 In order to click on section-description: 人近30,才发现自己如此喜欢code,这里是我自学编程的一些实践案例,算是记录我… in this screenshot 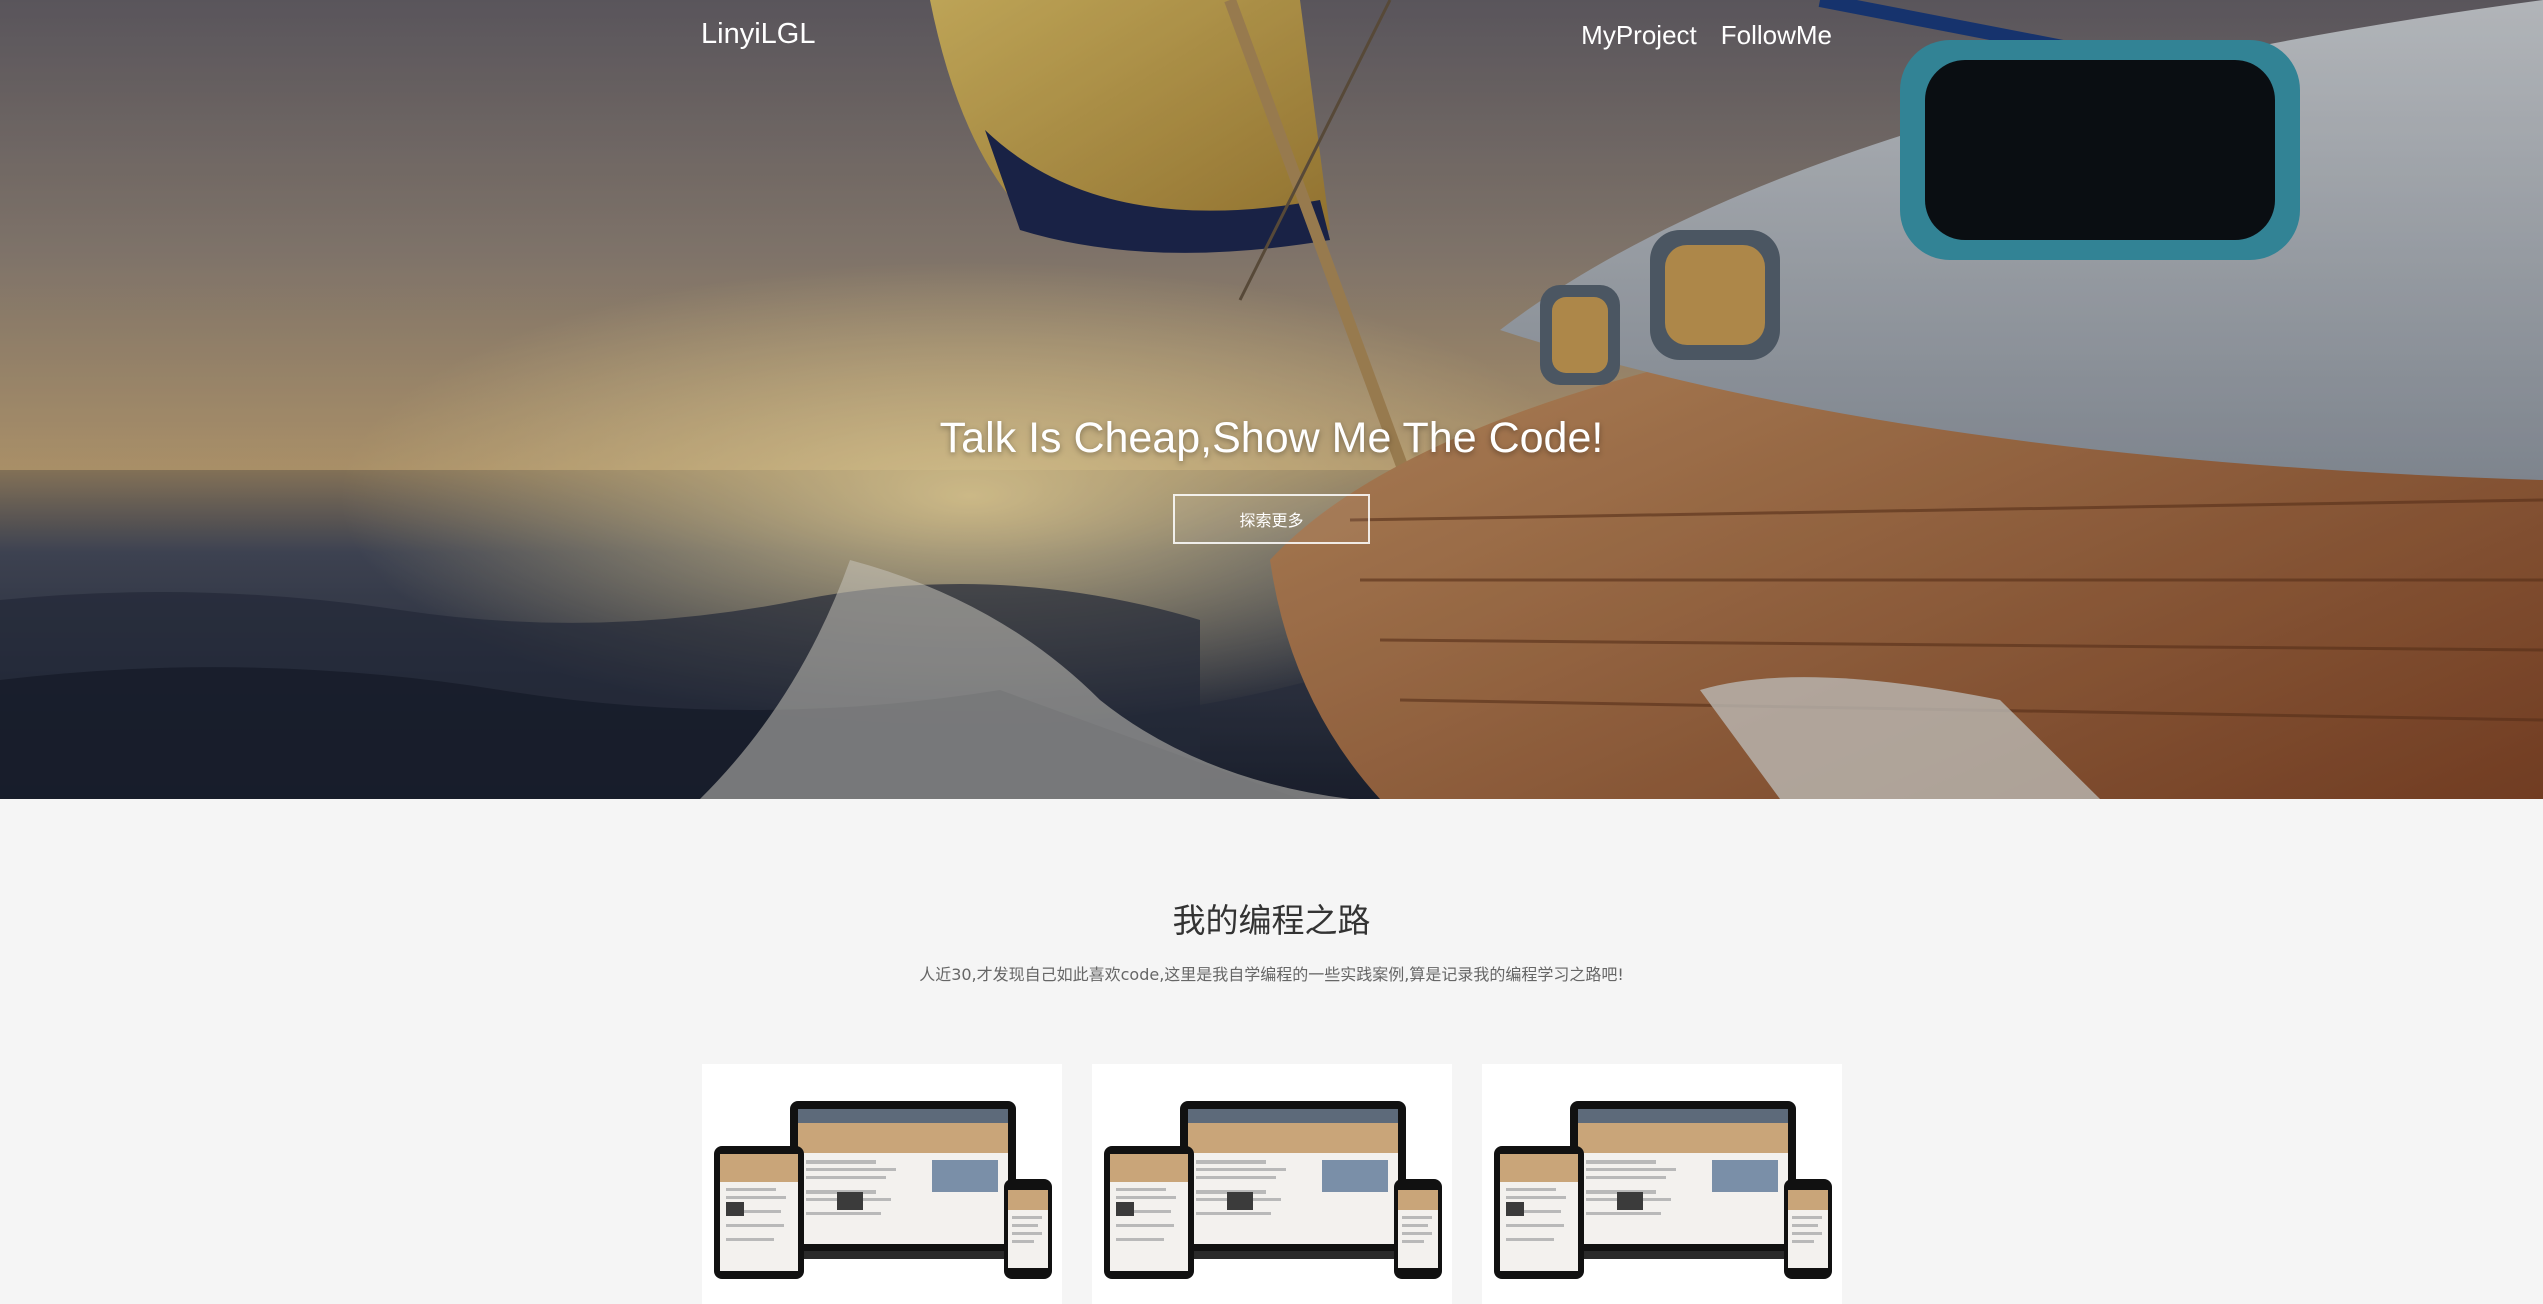, I will do `click(1271, 974)`.